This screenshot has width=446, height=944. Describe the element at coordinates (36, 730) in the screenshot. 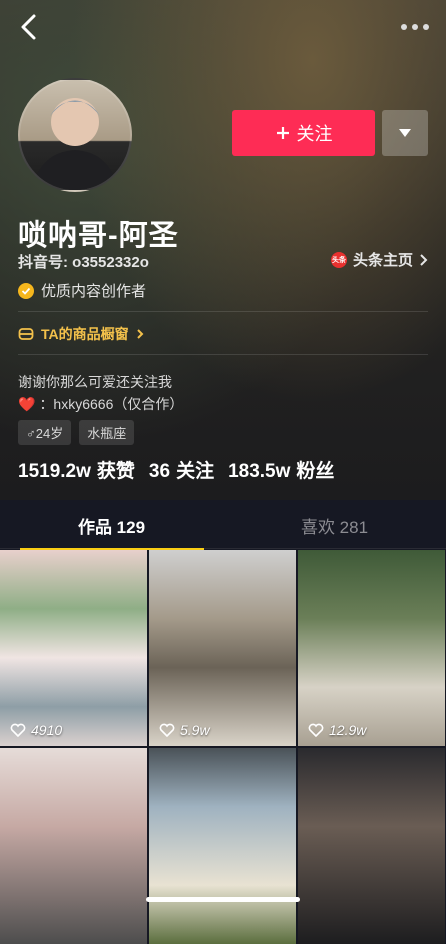

I see `like-count: 4910` at that location.